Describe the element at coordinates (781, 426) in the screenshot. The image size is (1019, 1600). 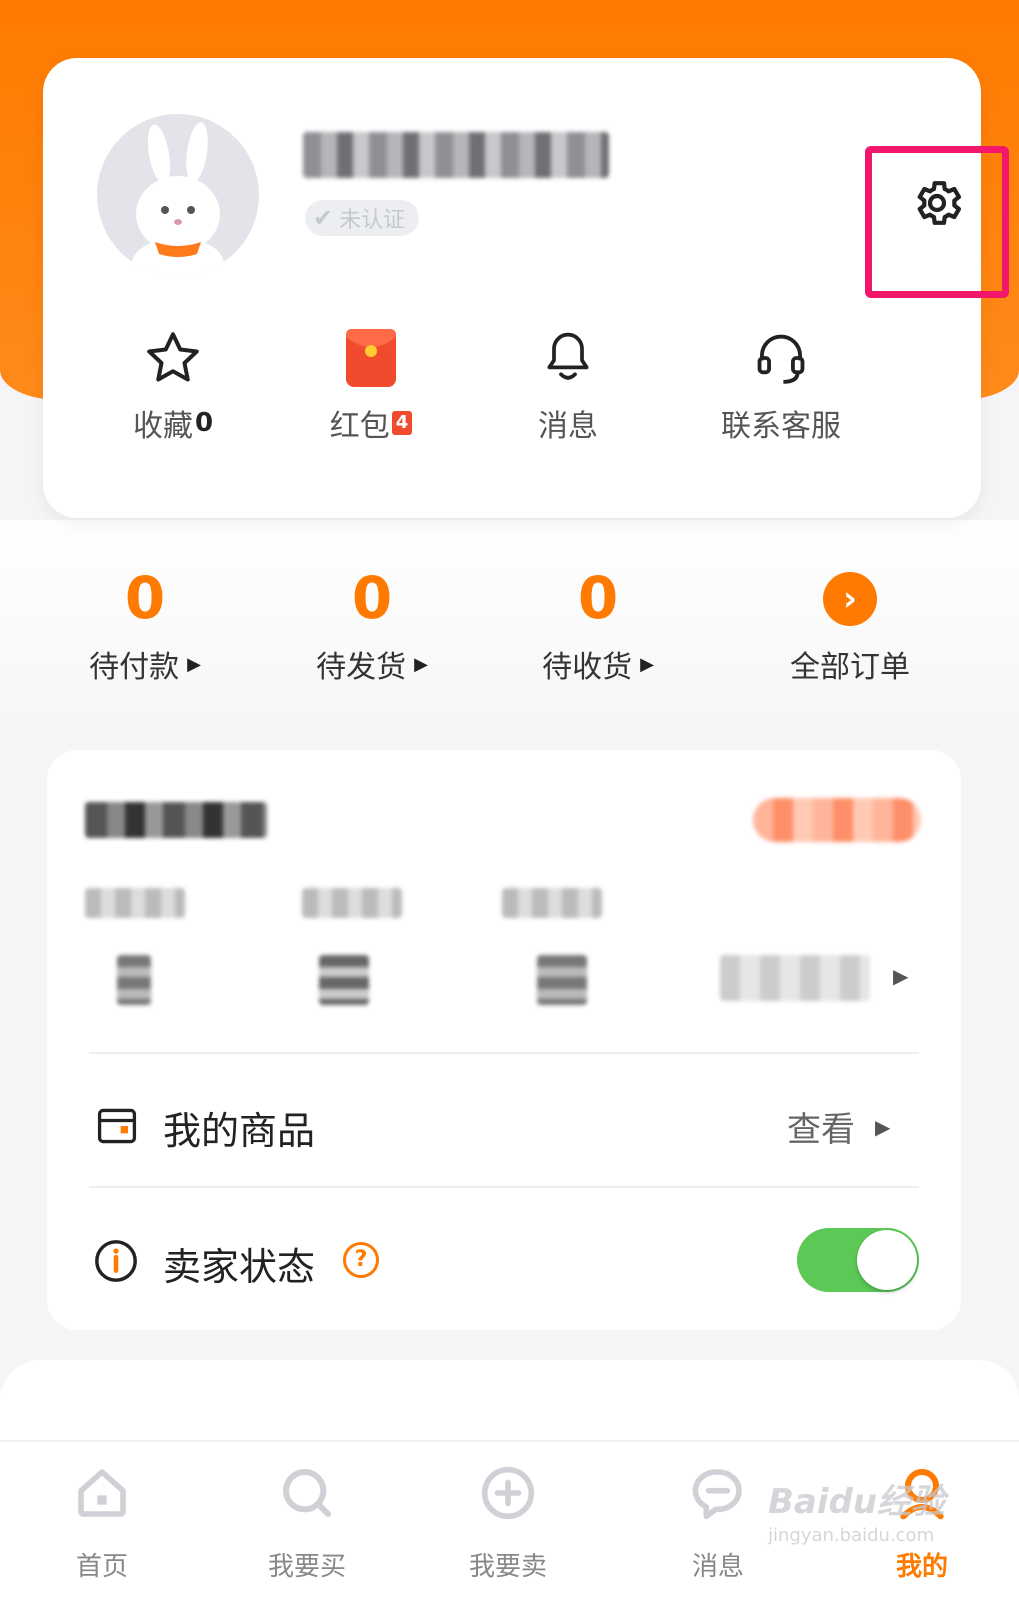
I see `customer-service-label: 联系客服` at that location.